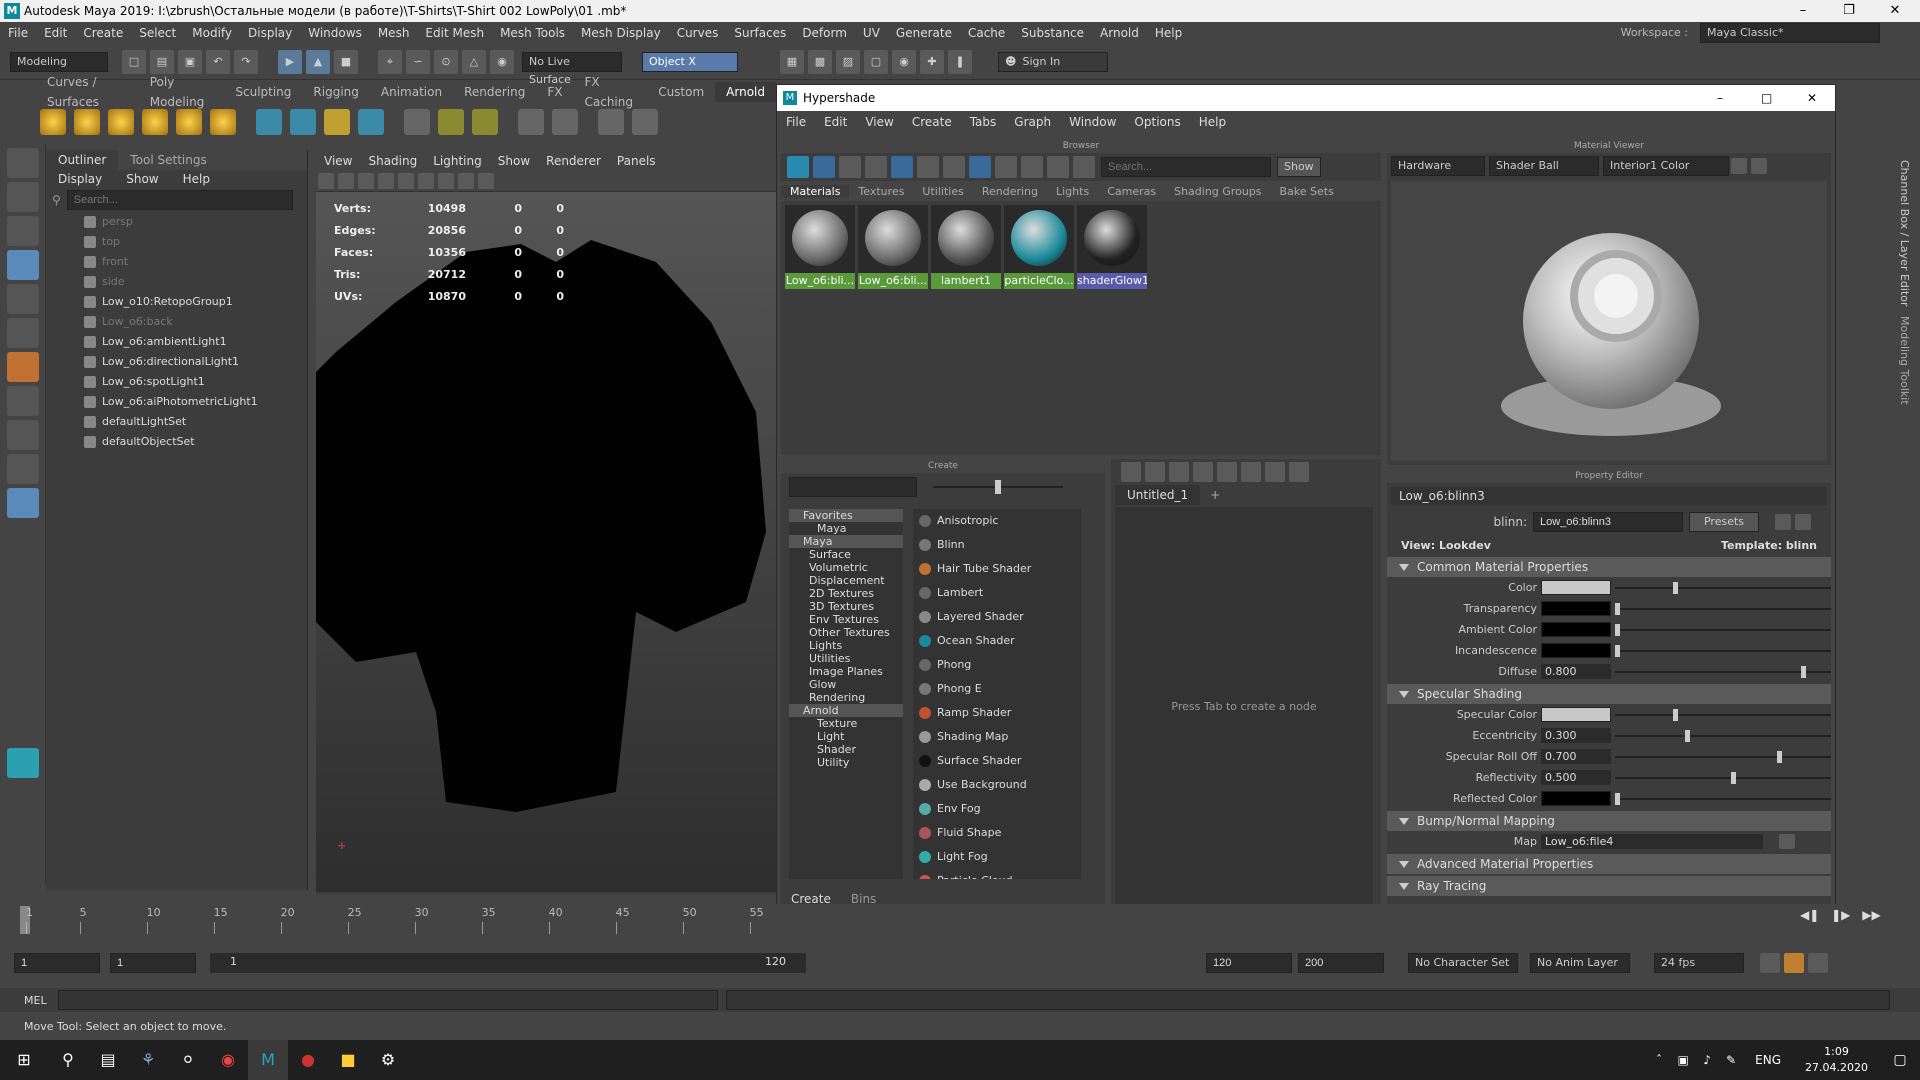 Image resolution: width=1920 pixels, height=1080 pixels. I want to click on move-tool-icon, so click(23, 265).